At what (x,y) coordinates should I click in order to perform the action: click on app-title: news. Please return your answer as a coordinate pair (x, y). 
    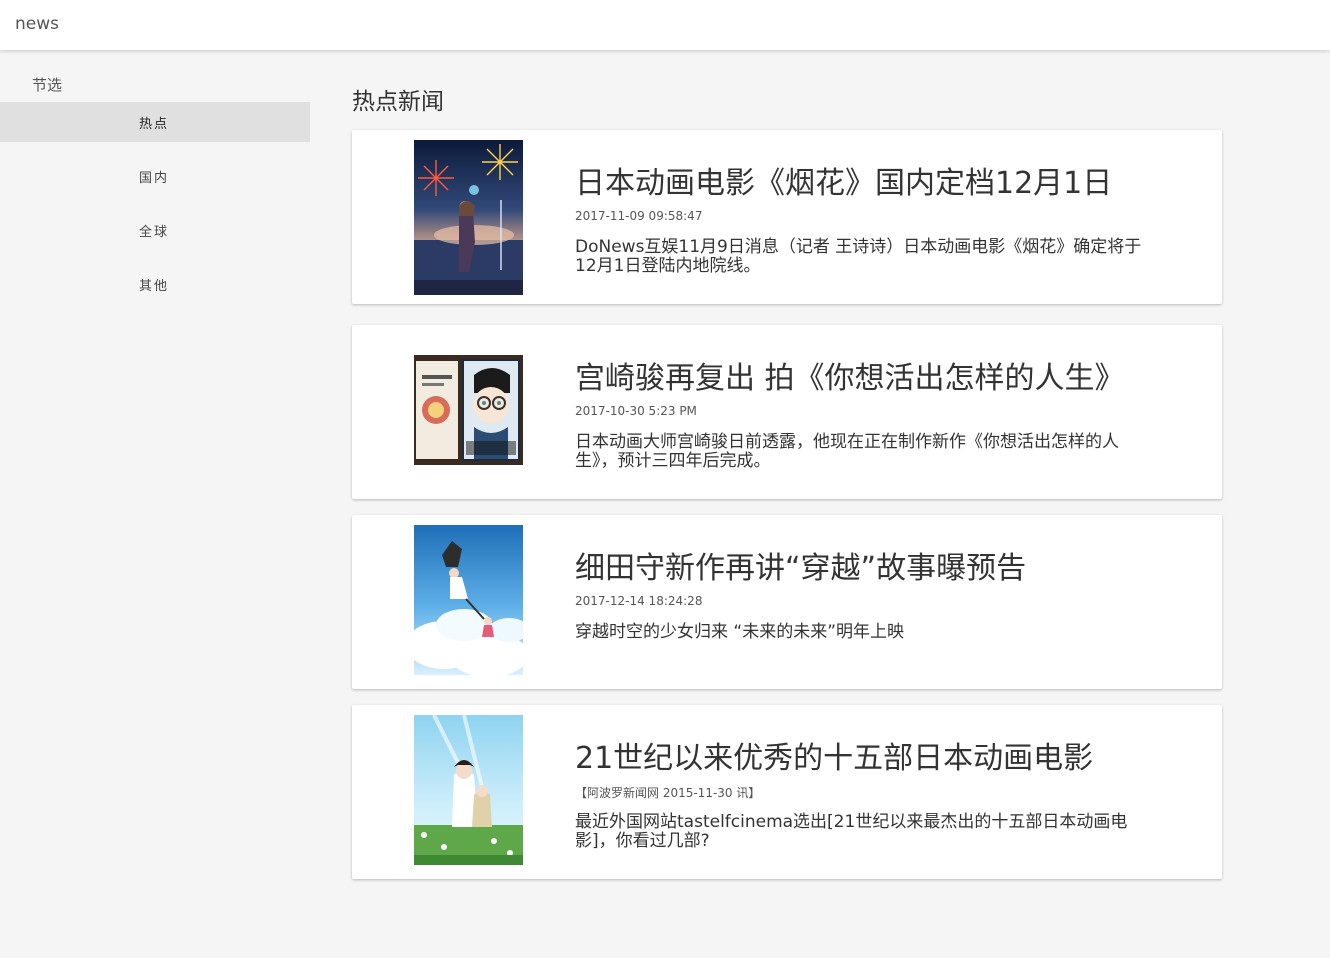
    Looking at the image, I should click on (37, 24).